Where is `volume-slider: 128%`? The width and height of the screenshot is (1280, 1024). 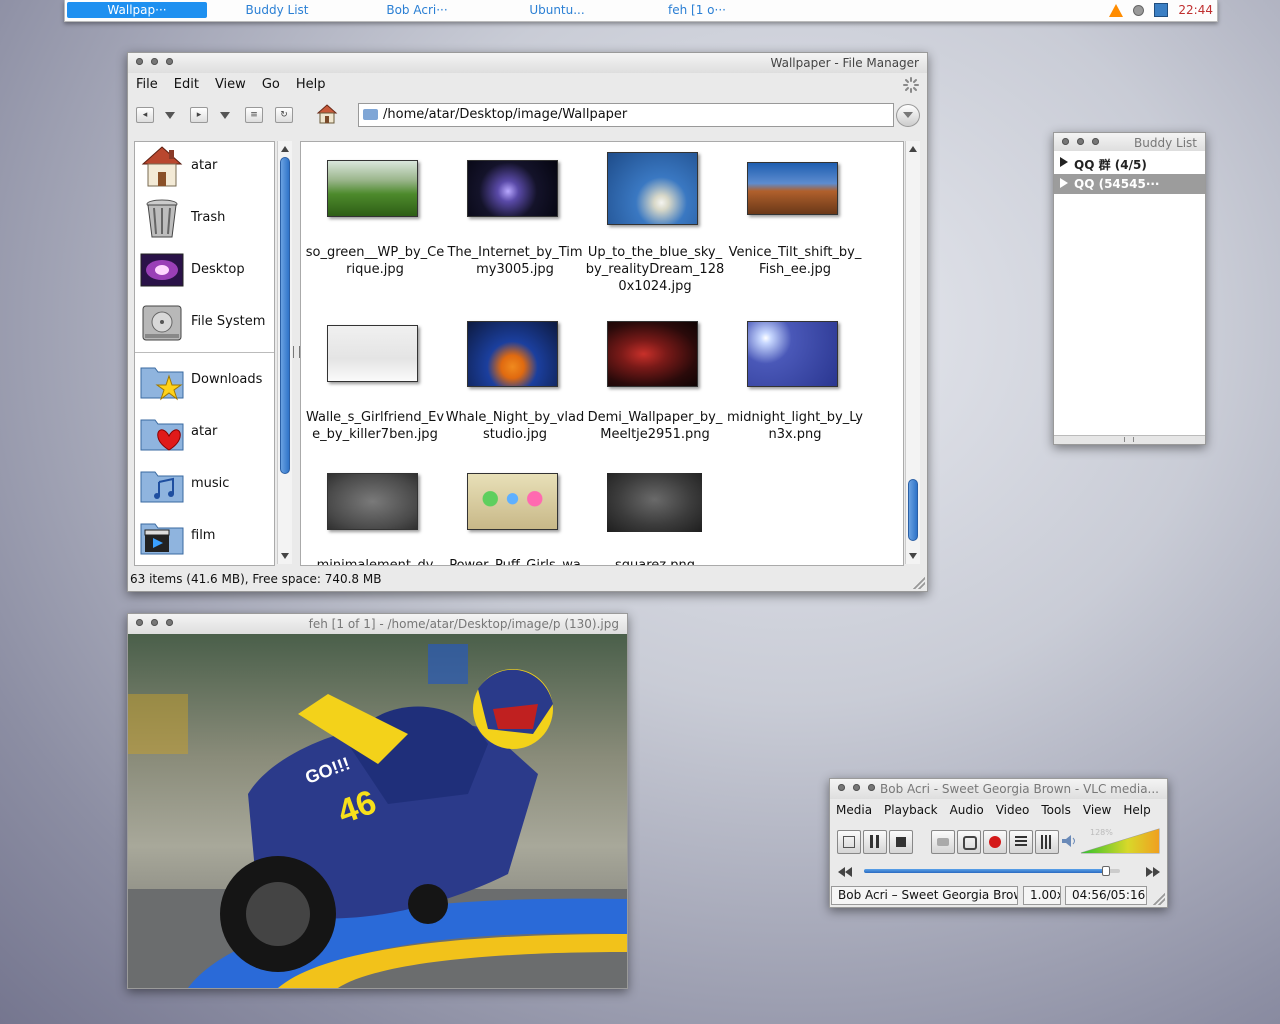
volume-slider: 128% is located at coordinates (1120, 841).